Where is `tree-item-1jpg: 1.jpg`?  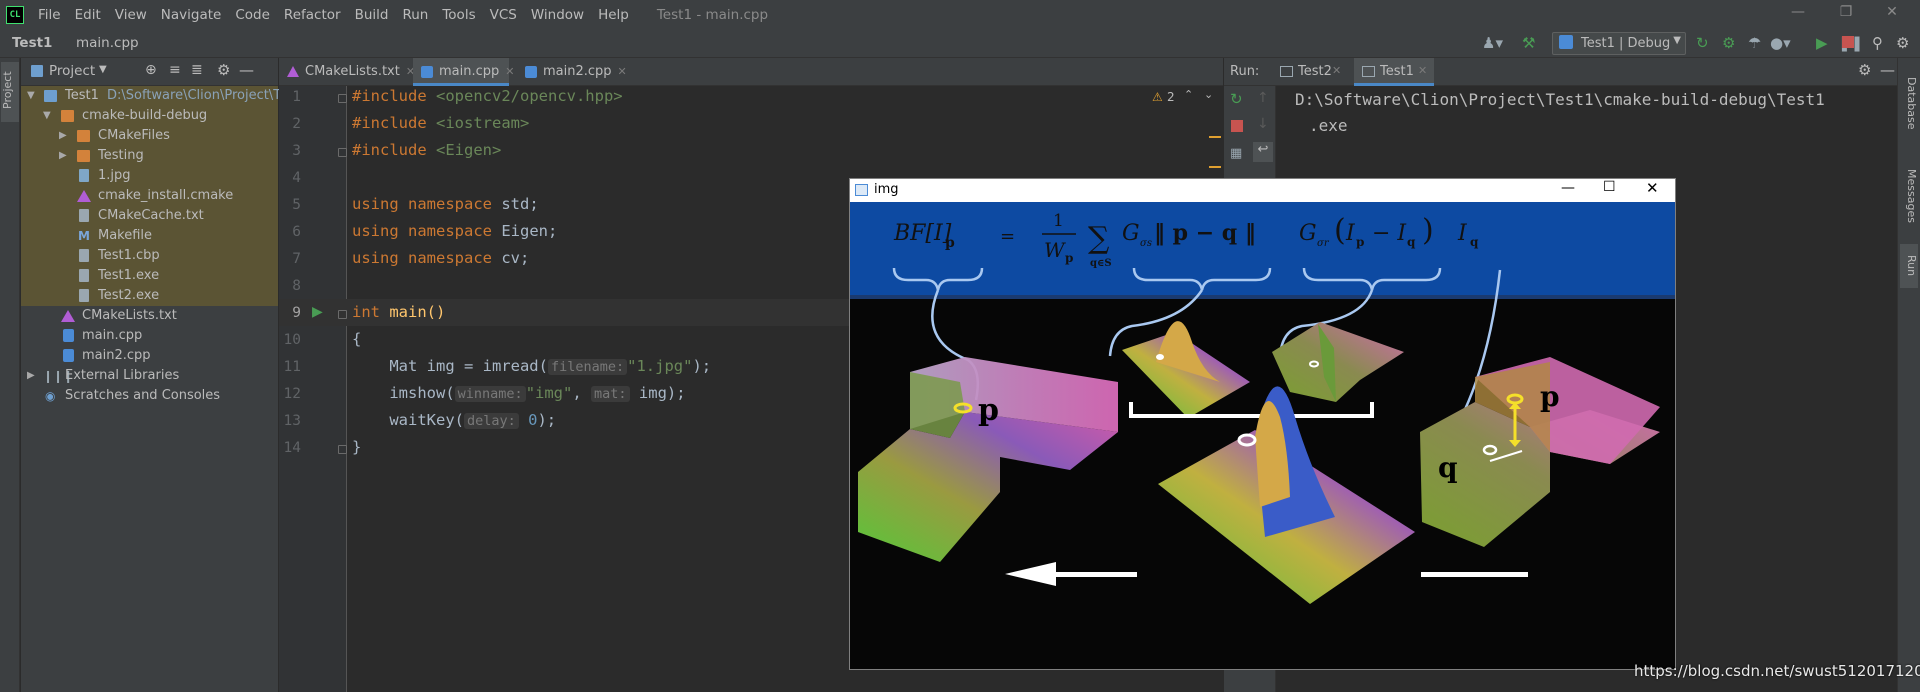 tree-item-1jpg: 1.jpg is located at coordinates (149, 176).